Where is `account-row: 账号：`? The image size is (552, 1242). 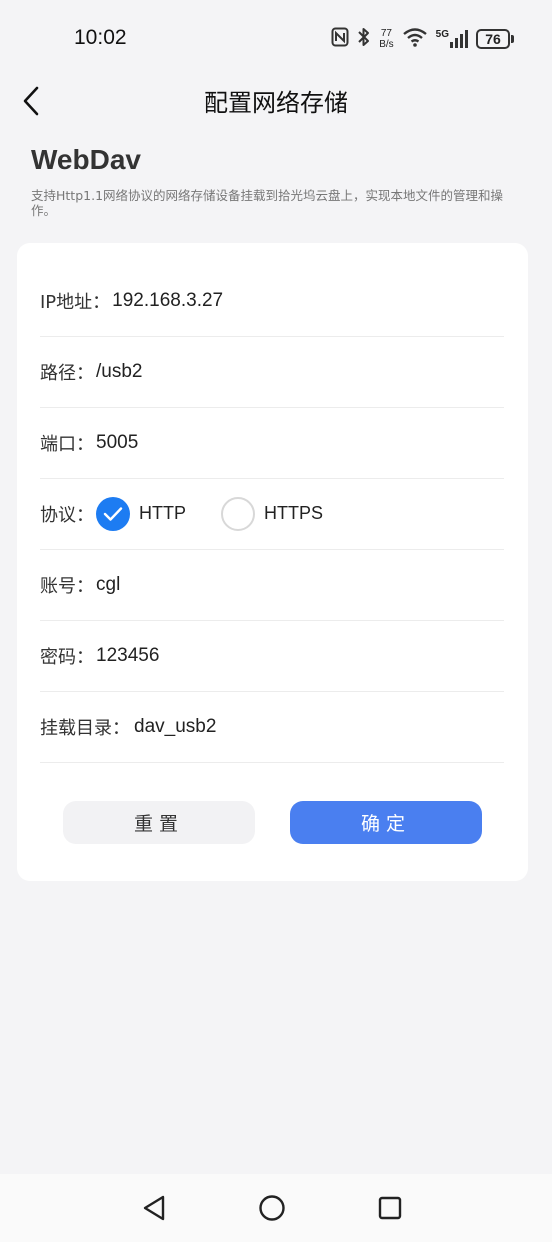 account-row: 账号： is located at coordinates (272, 585).